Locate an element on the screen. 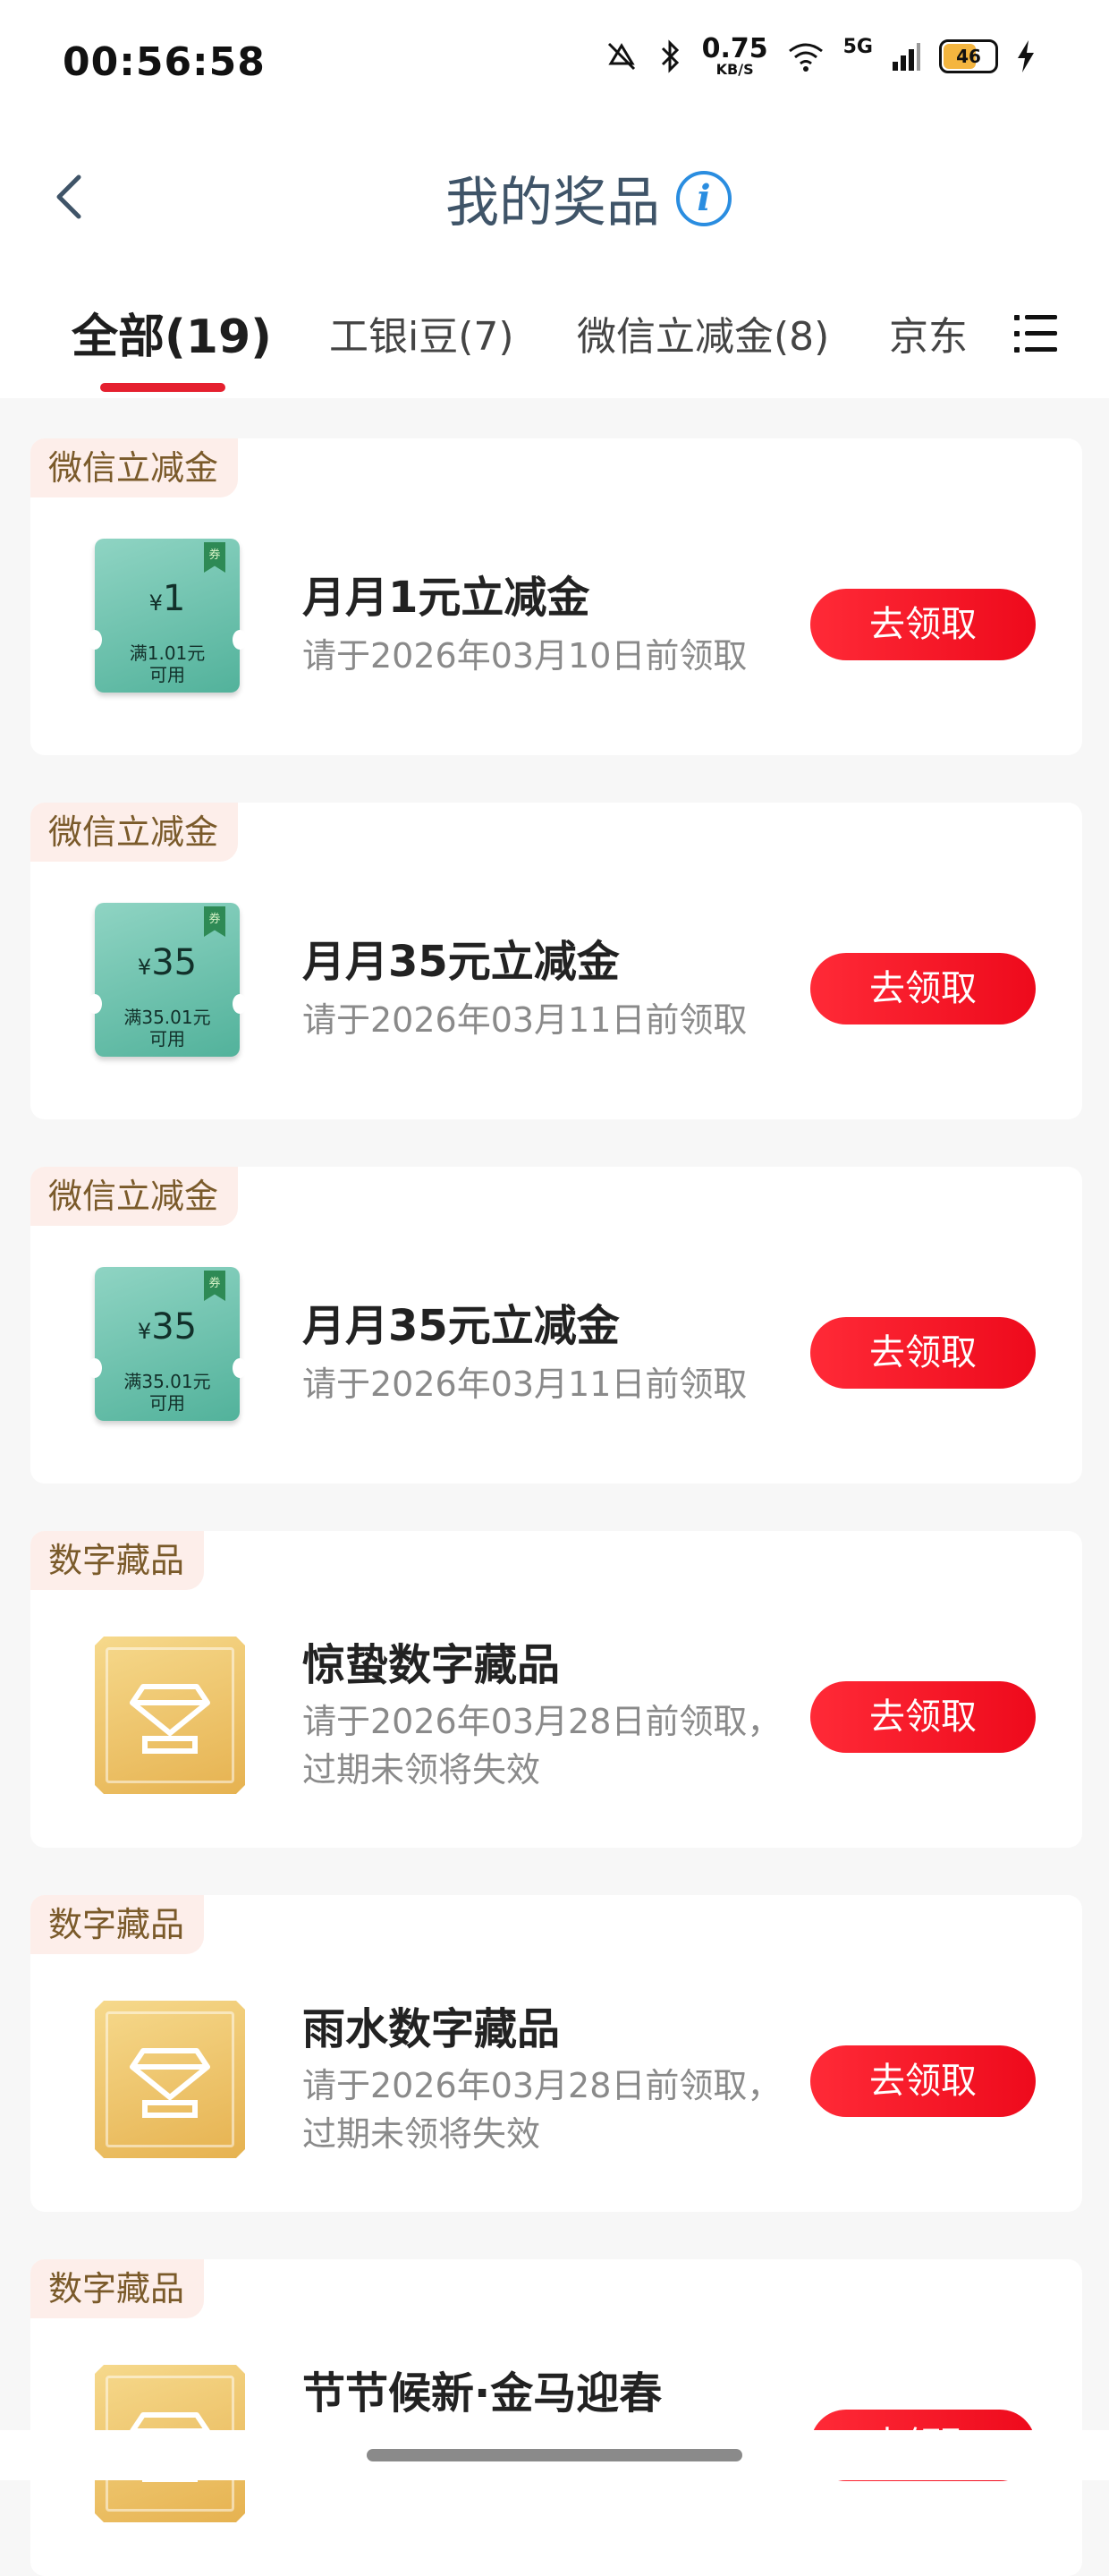  battery-icon: 46 is located at coordinates (969, 56).